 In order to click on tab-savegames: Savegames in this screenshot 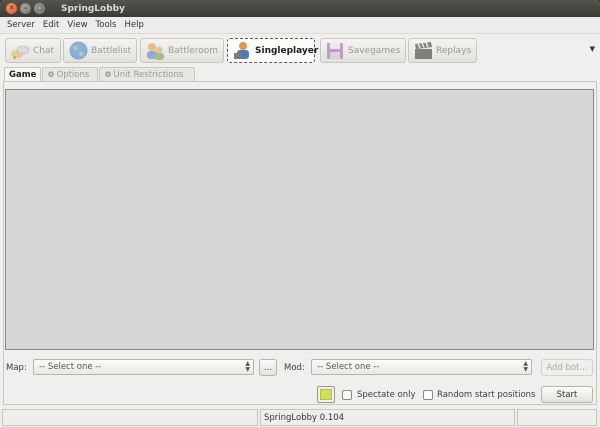, I will do `click(363, 50)`.